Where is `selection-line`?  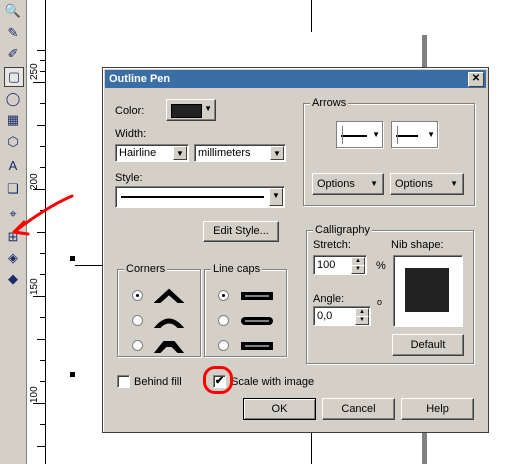
selection-line is located at coordinates (88, 265).